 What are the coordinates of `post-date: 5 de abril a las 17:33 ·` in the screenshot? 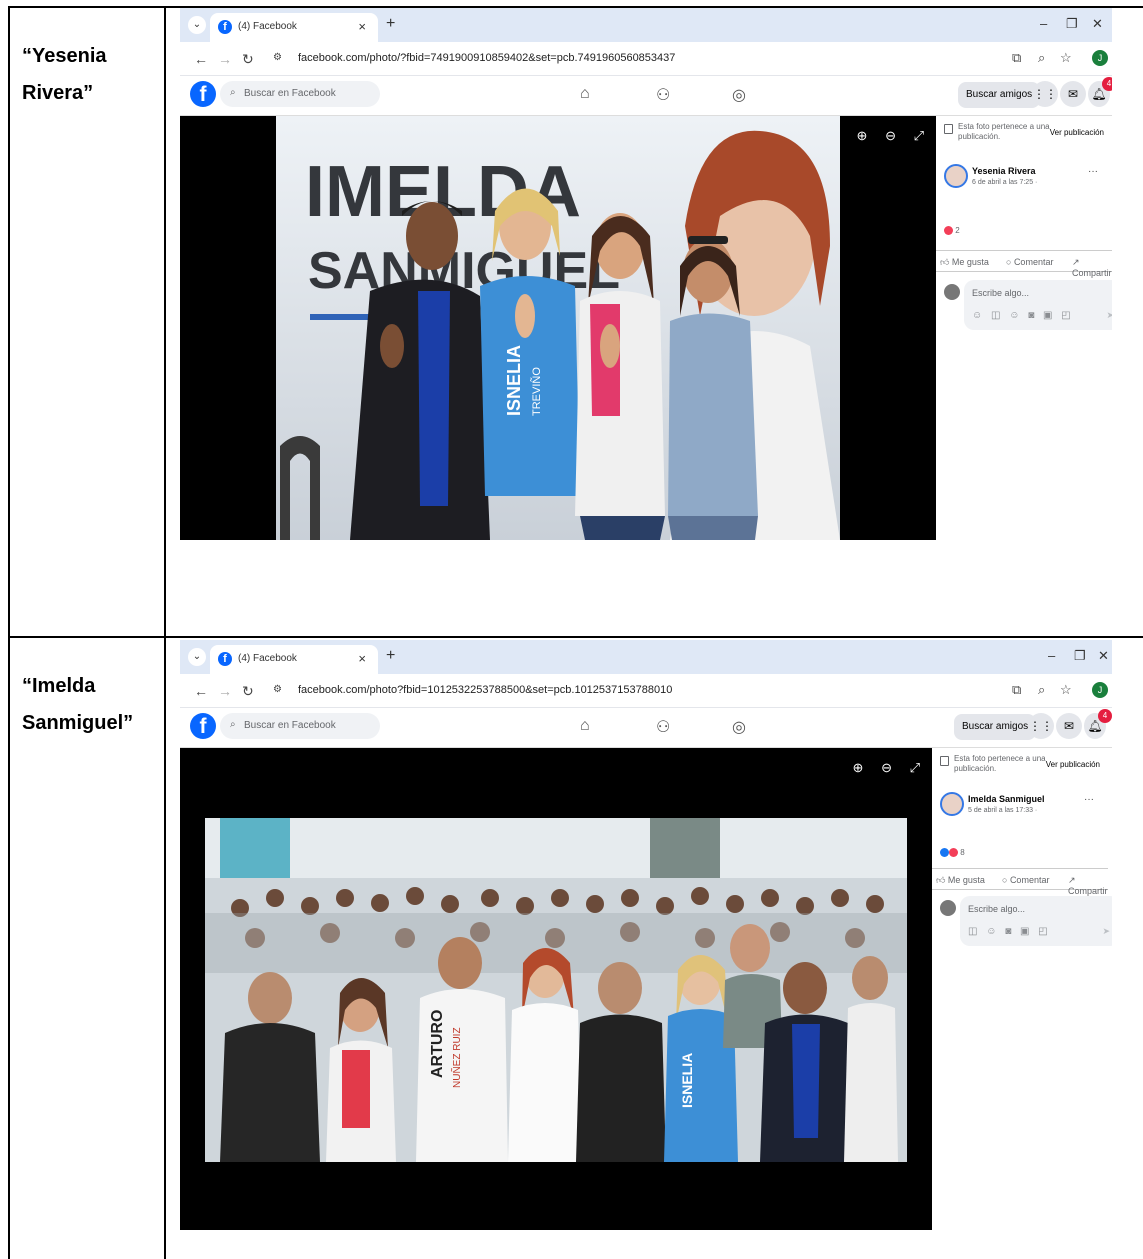 It's located at (1002, 810).